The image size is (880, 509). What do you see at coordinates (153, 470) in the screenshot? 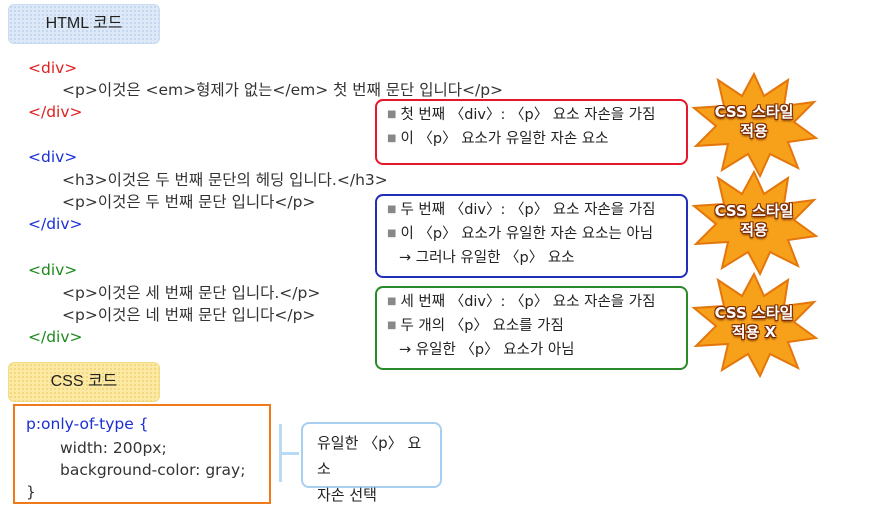
I see `css-declaration-background: background-color: gray;` at bounding box center [153, 470].